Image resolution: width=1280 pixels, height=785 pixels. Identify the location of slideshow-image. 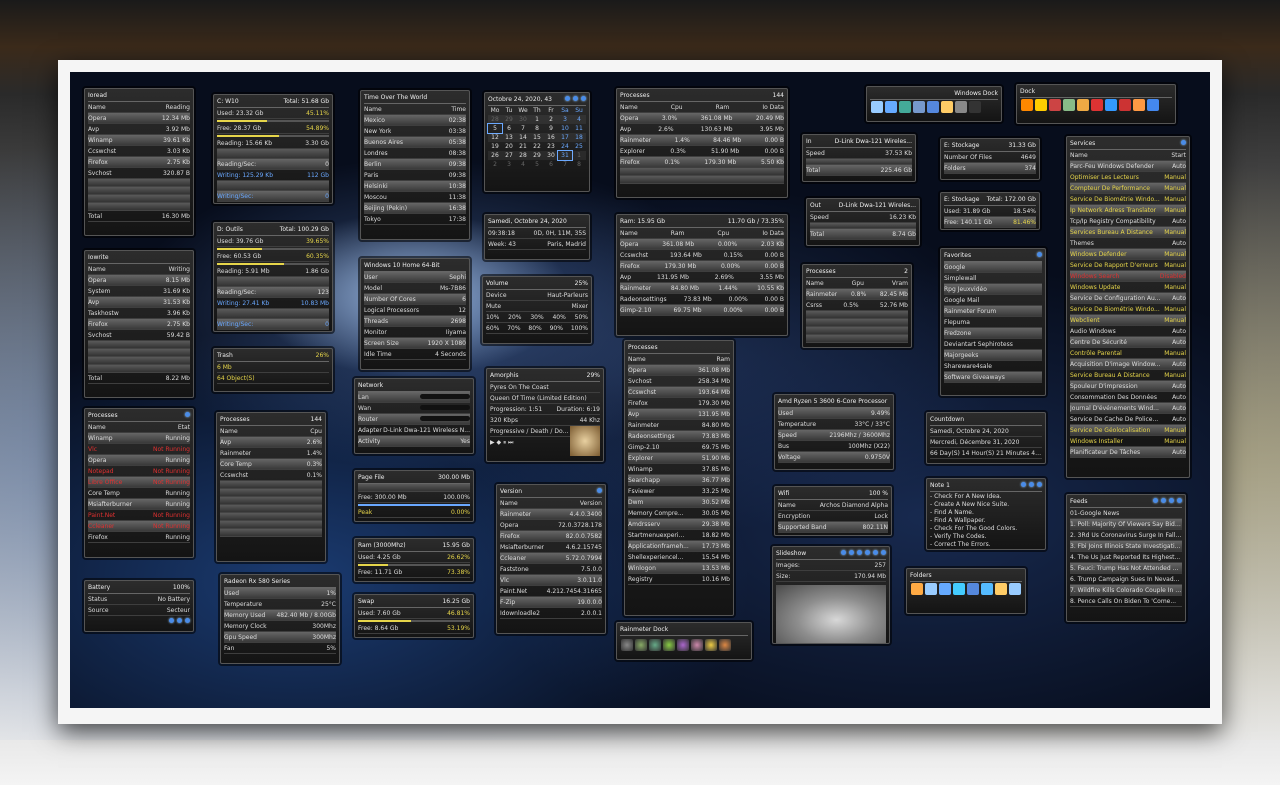
(831, 614).